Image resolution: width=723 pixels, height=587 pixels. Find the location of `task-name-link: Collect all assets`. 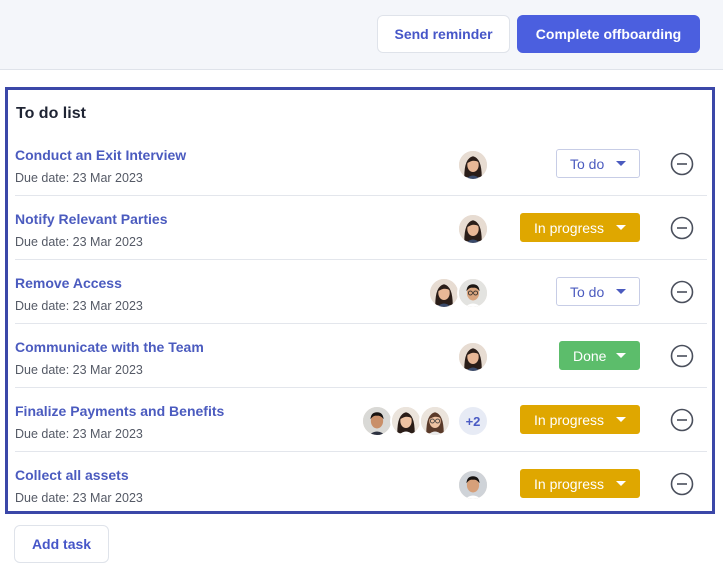

task-name-link: Collect all assets is located at coordinates (72, 475).